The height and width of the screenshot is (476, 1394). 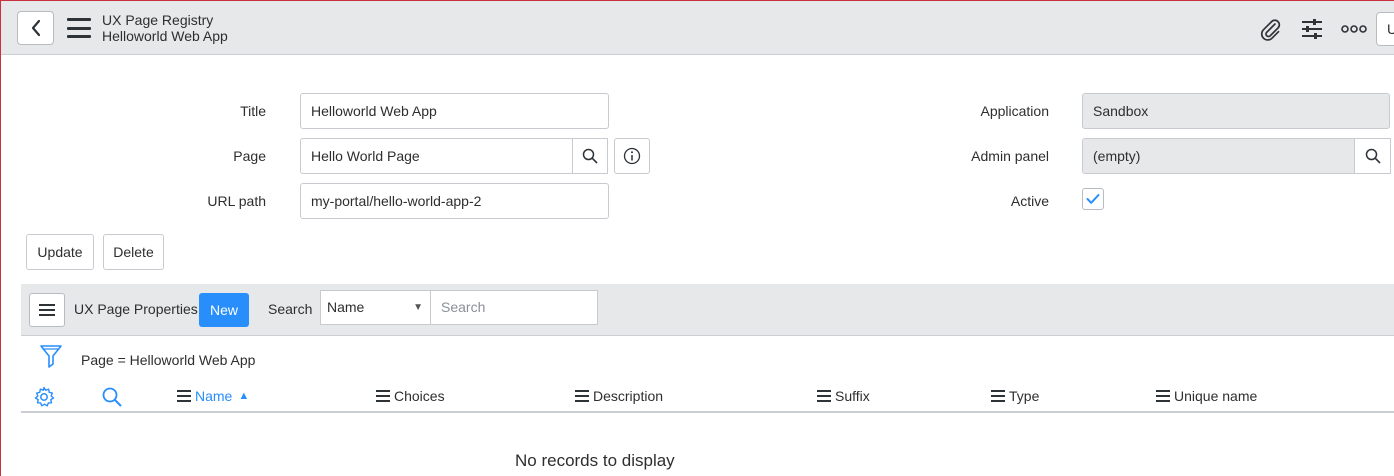 What do you see at coordinates (1385, 29) in the screenshot?
I see `header-action-button: U` at bounding box center [1385, 29].